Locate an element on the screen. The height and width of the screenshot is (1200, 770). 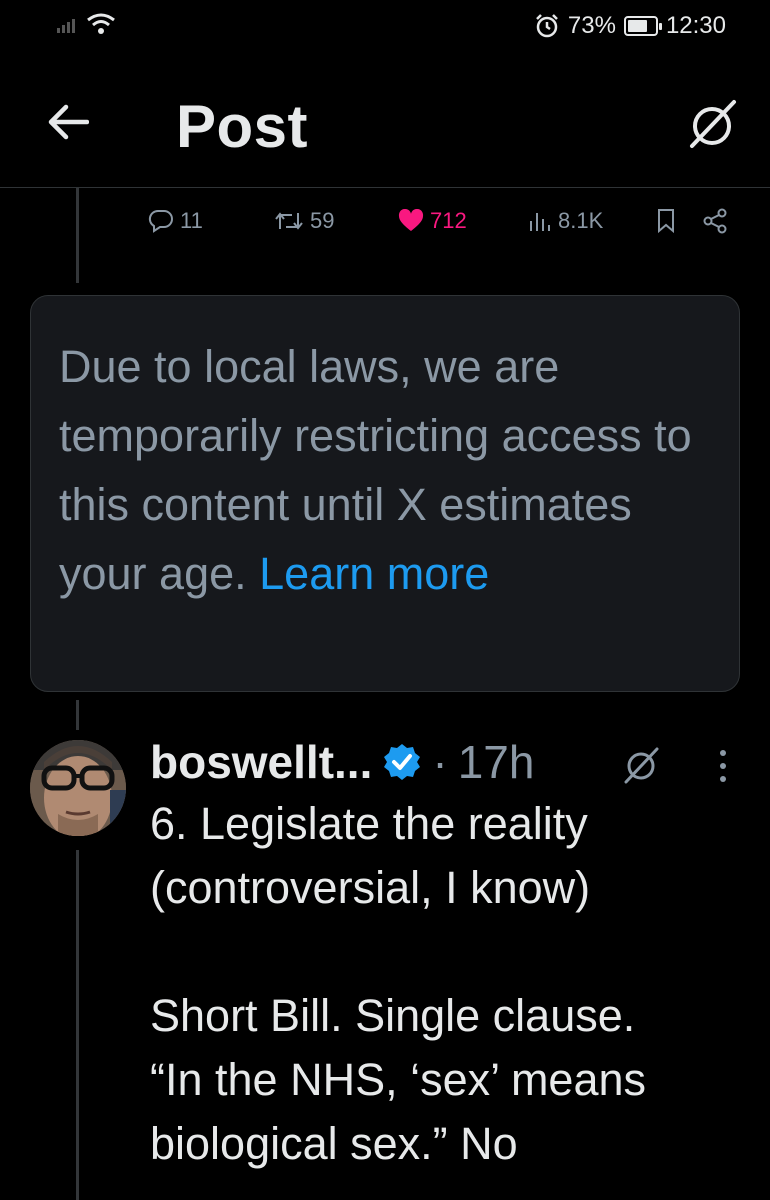
share-icon is located at coordinates (715, 221).